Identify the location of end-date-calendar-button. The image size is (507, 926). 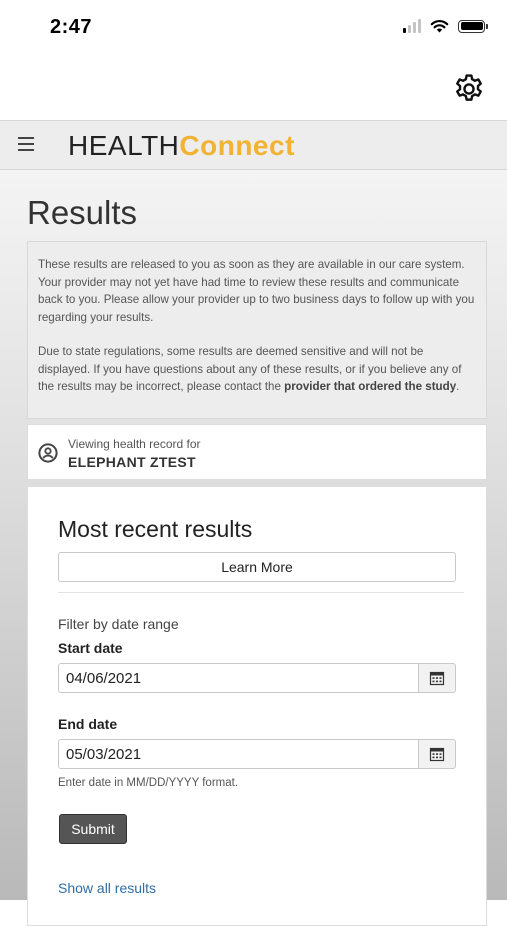
(437, 754).